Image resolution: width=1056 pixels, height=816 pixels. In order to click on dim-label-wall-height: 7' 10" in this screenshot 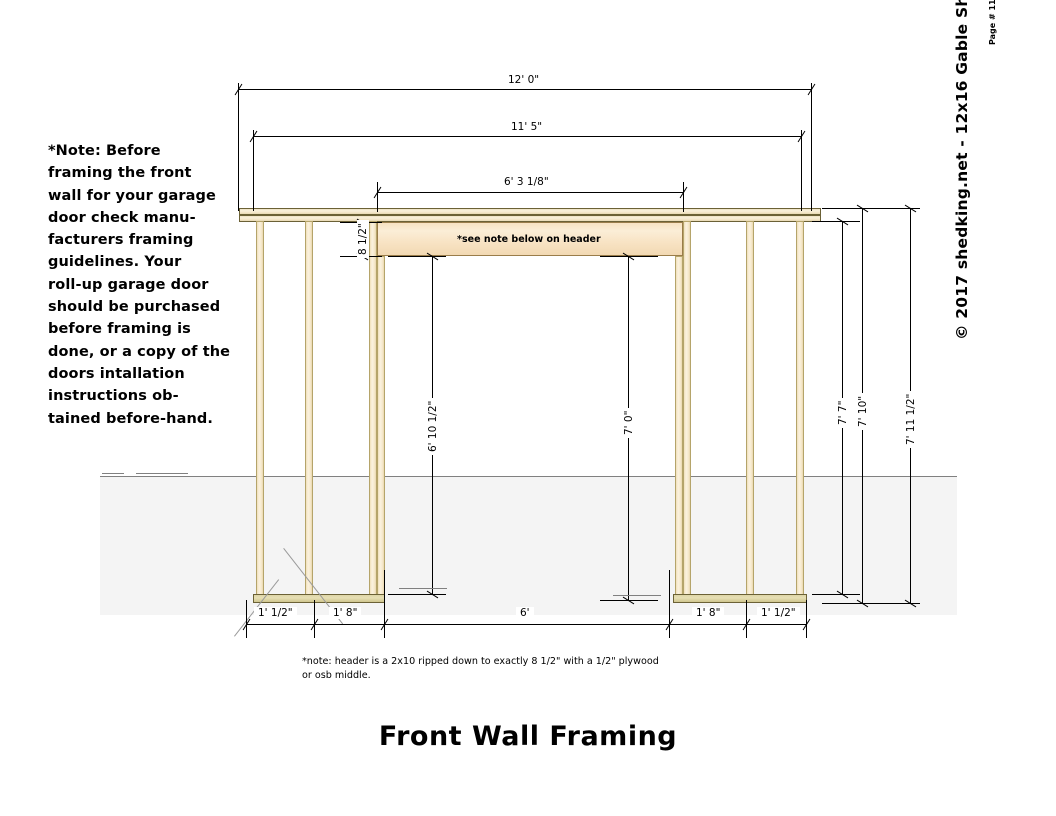, I will do `click(863, 411)`.